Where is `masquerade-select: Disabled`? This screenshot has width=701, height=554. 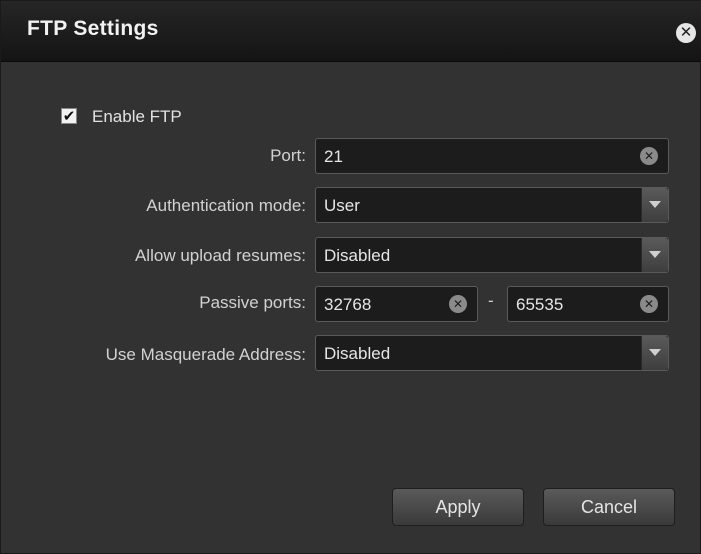
masquerade-select: Disabled is located at coordinates (492, 353).